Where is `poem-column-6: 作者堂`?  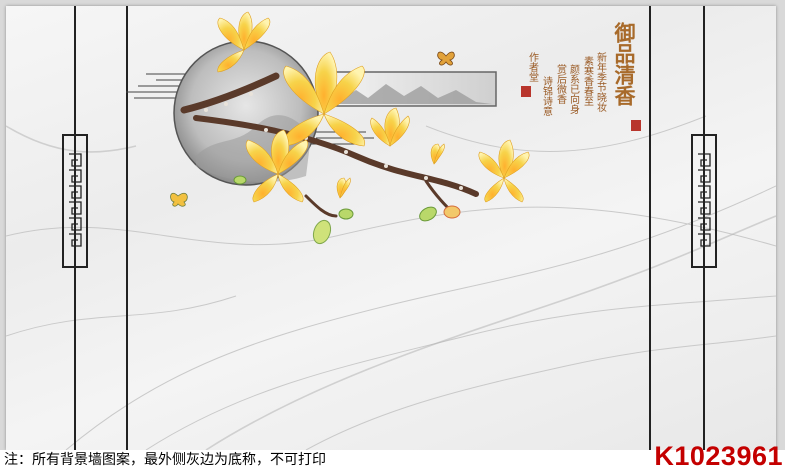 poem-column-6: 作者堂 is located at coordinates (532, 67).